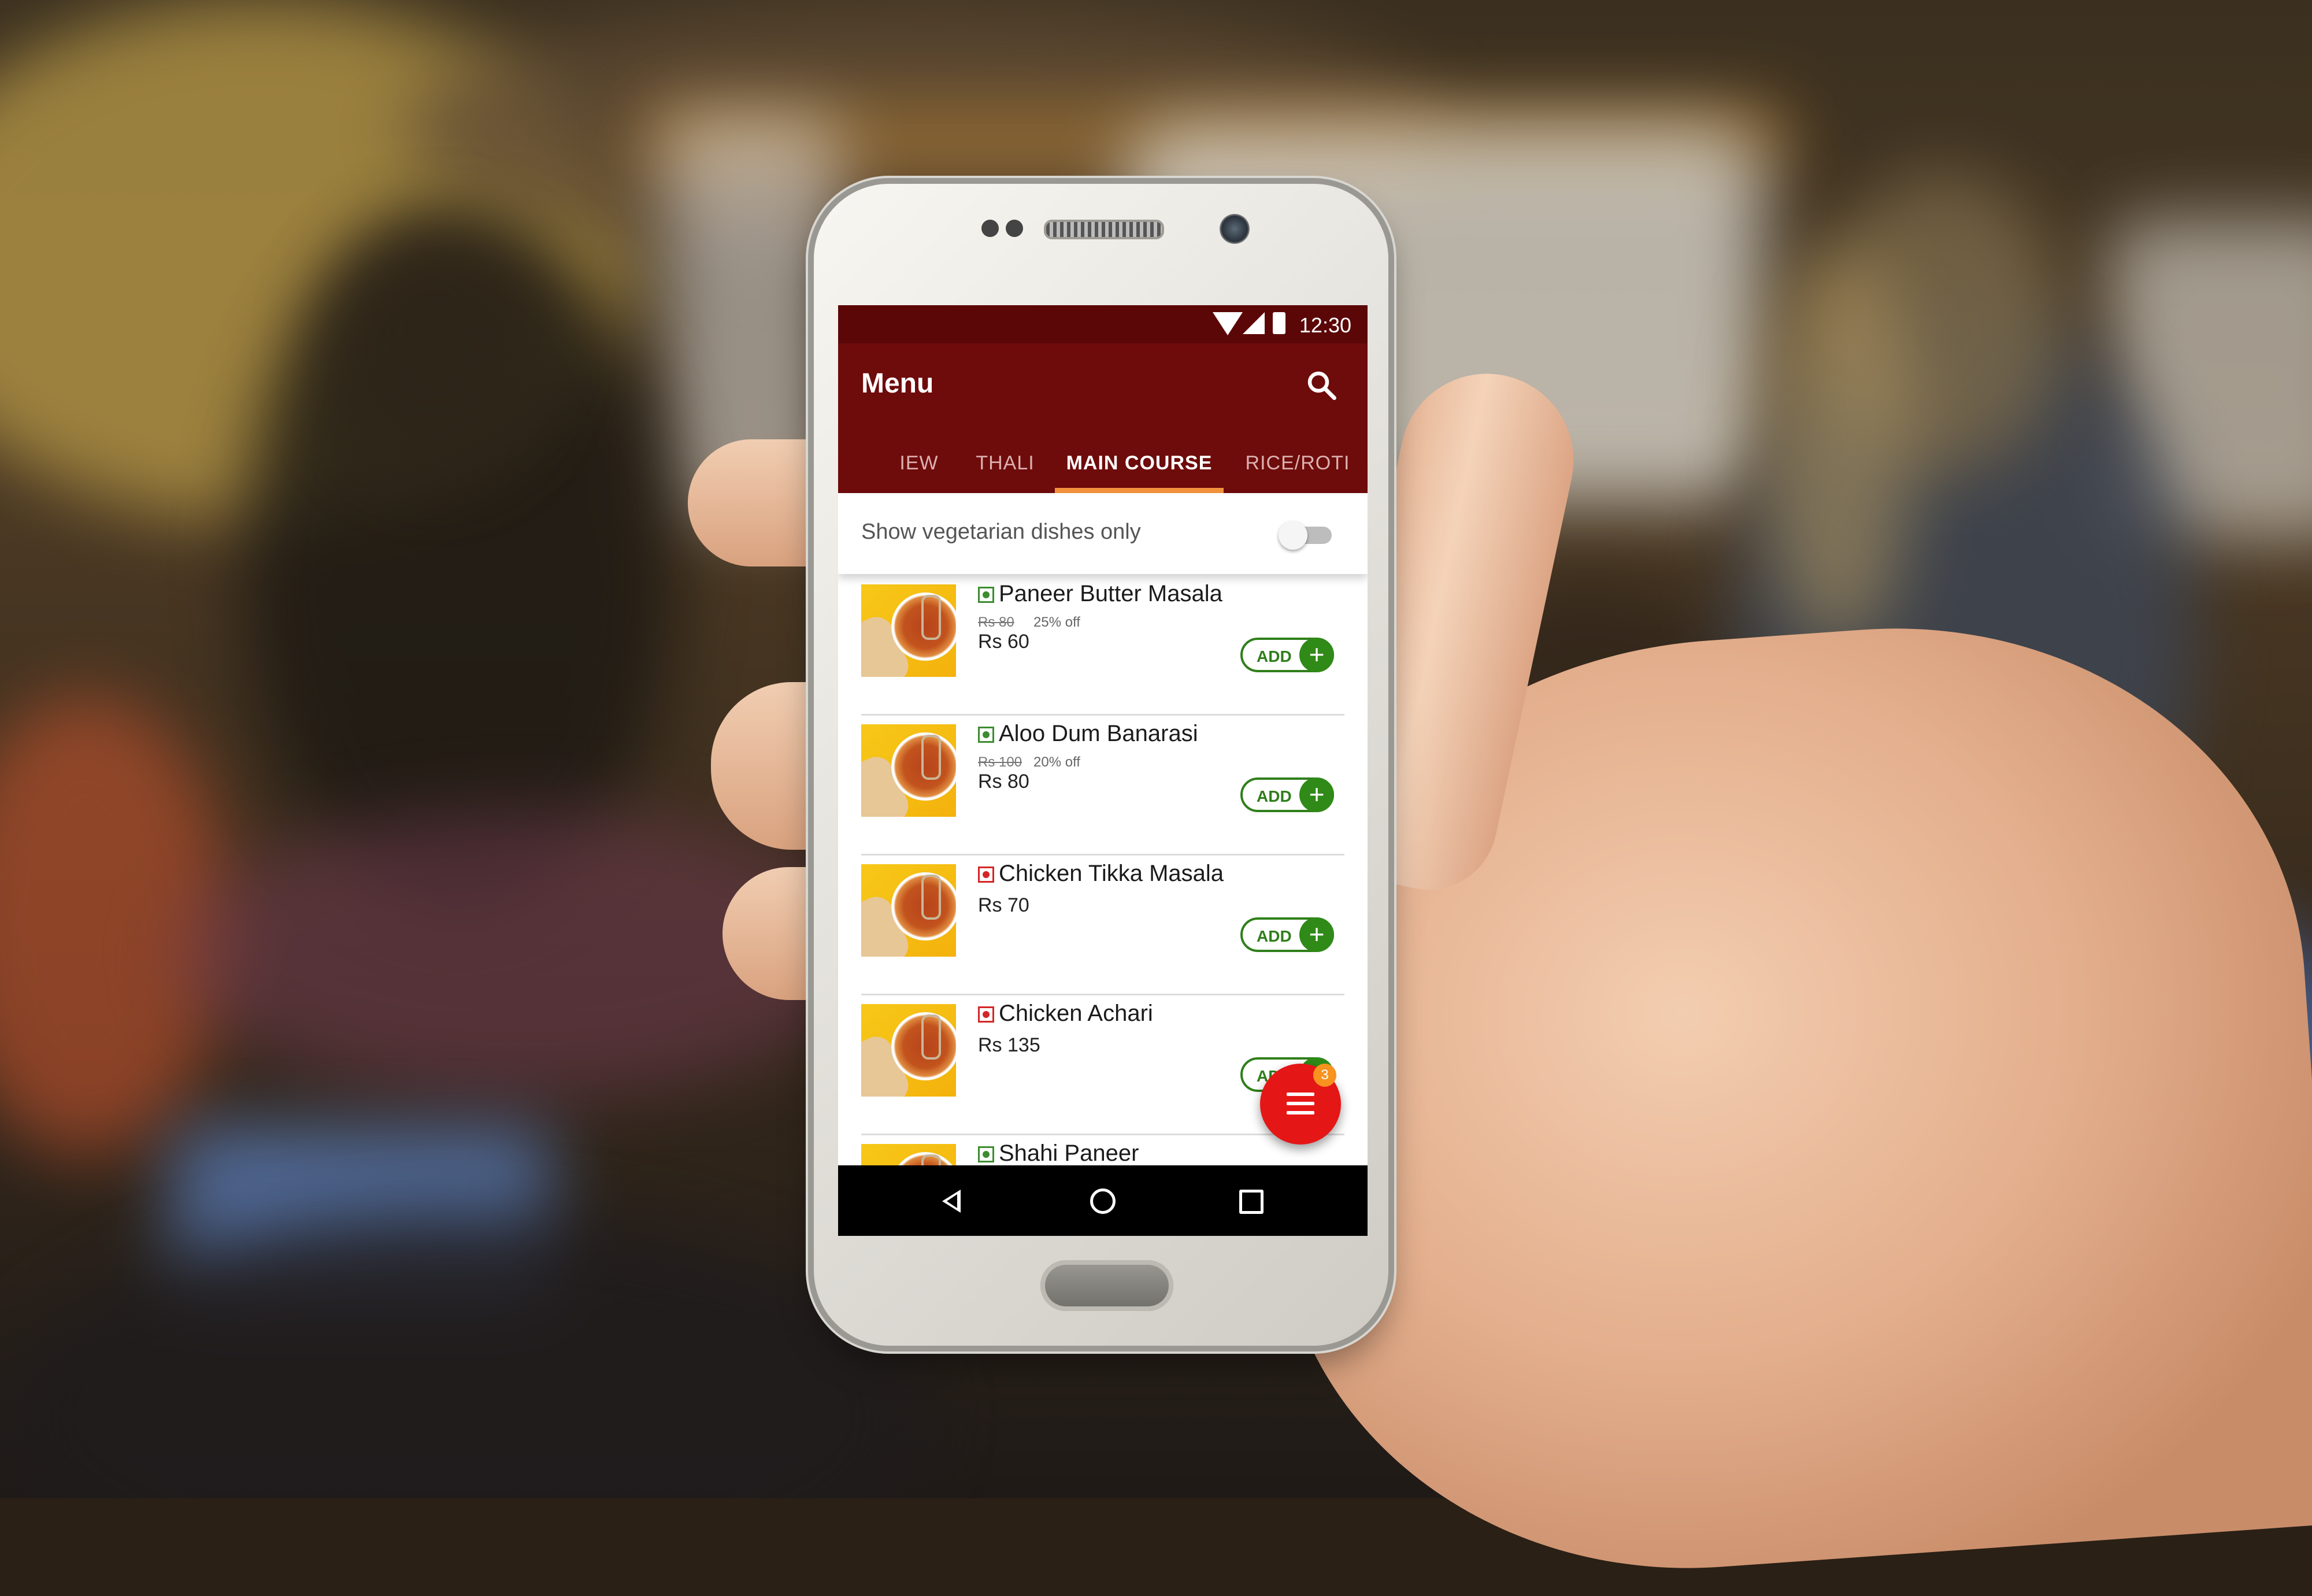 The image size is (2312, 1596). What do you see at coordinates (1103, 324) in the screenshot?
I see `status-bar: 12:30` at bounding box center [1103, 324].